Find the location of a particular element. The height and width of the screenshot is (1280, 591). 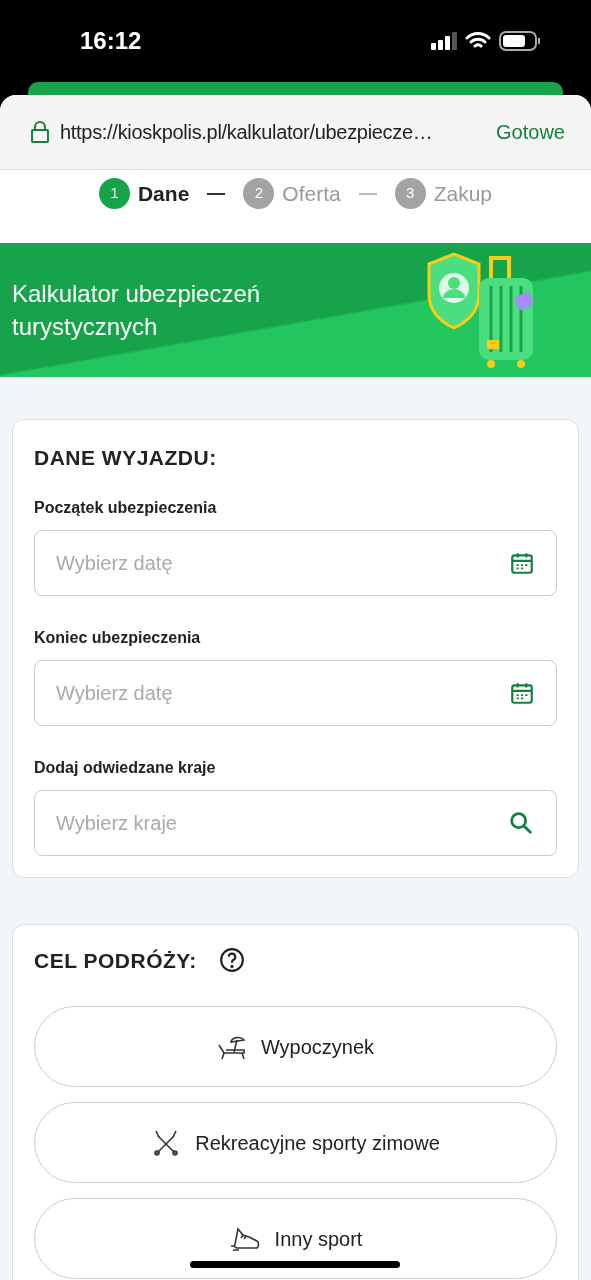

purpose-option: Rekreacyjne sporty zimowe is located at coordinates (295, 1142).